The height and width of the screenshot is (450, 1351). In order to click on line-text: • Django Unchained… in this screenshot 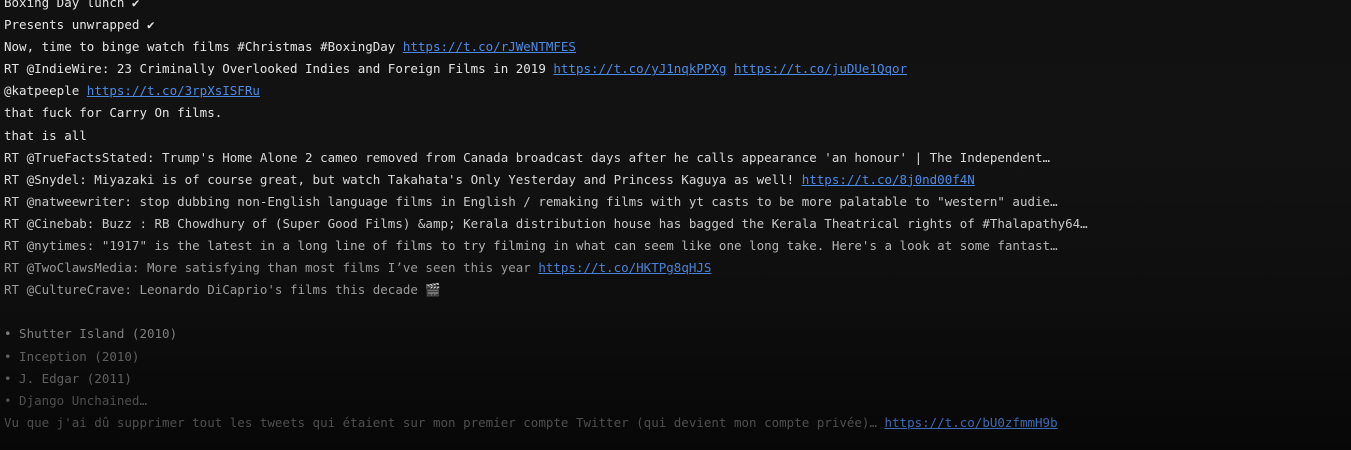, I will do `click(75, 400)`.